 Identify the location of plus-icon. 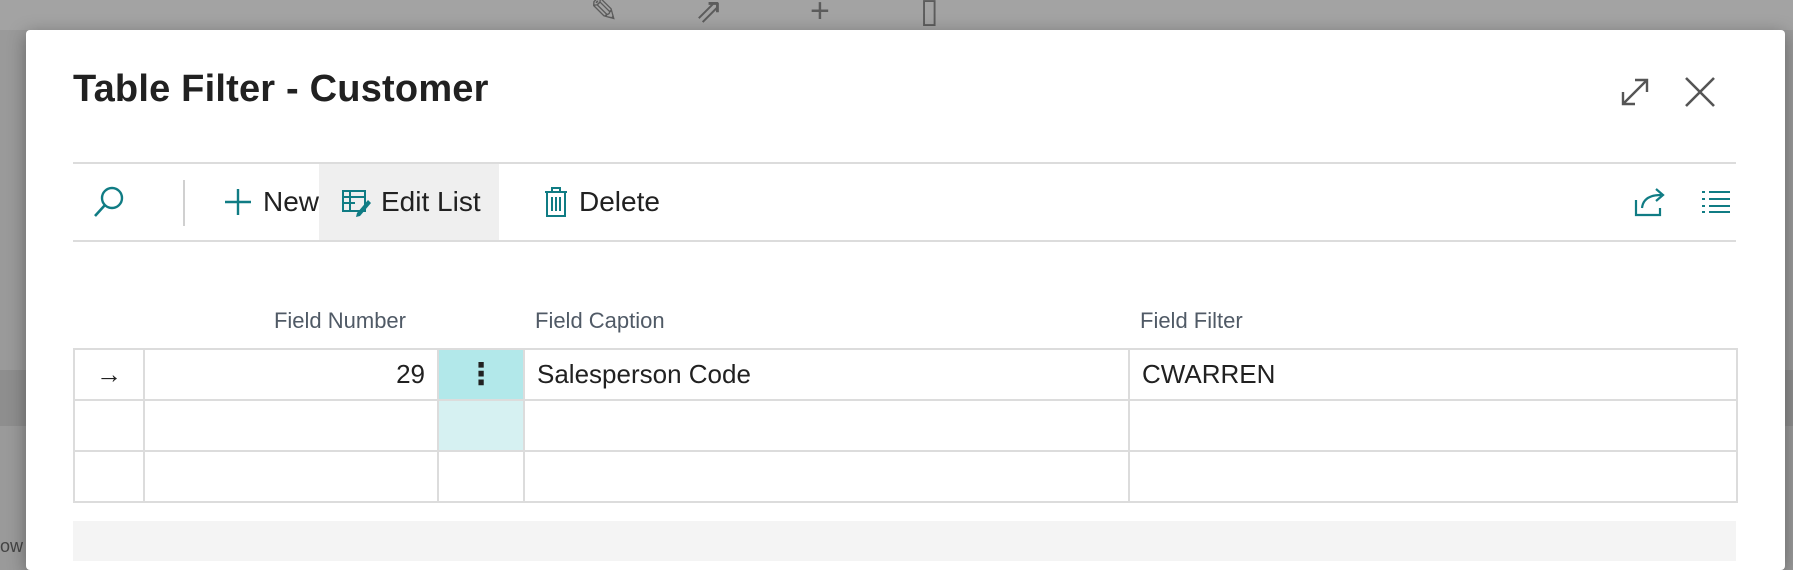
(238, 202).